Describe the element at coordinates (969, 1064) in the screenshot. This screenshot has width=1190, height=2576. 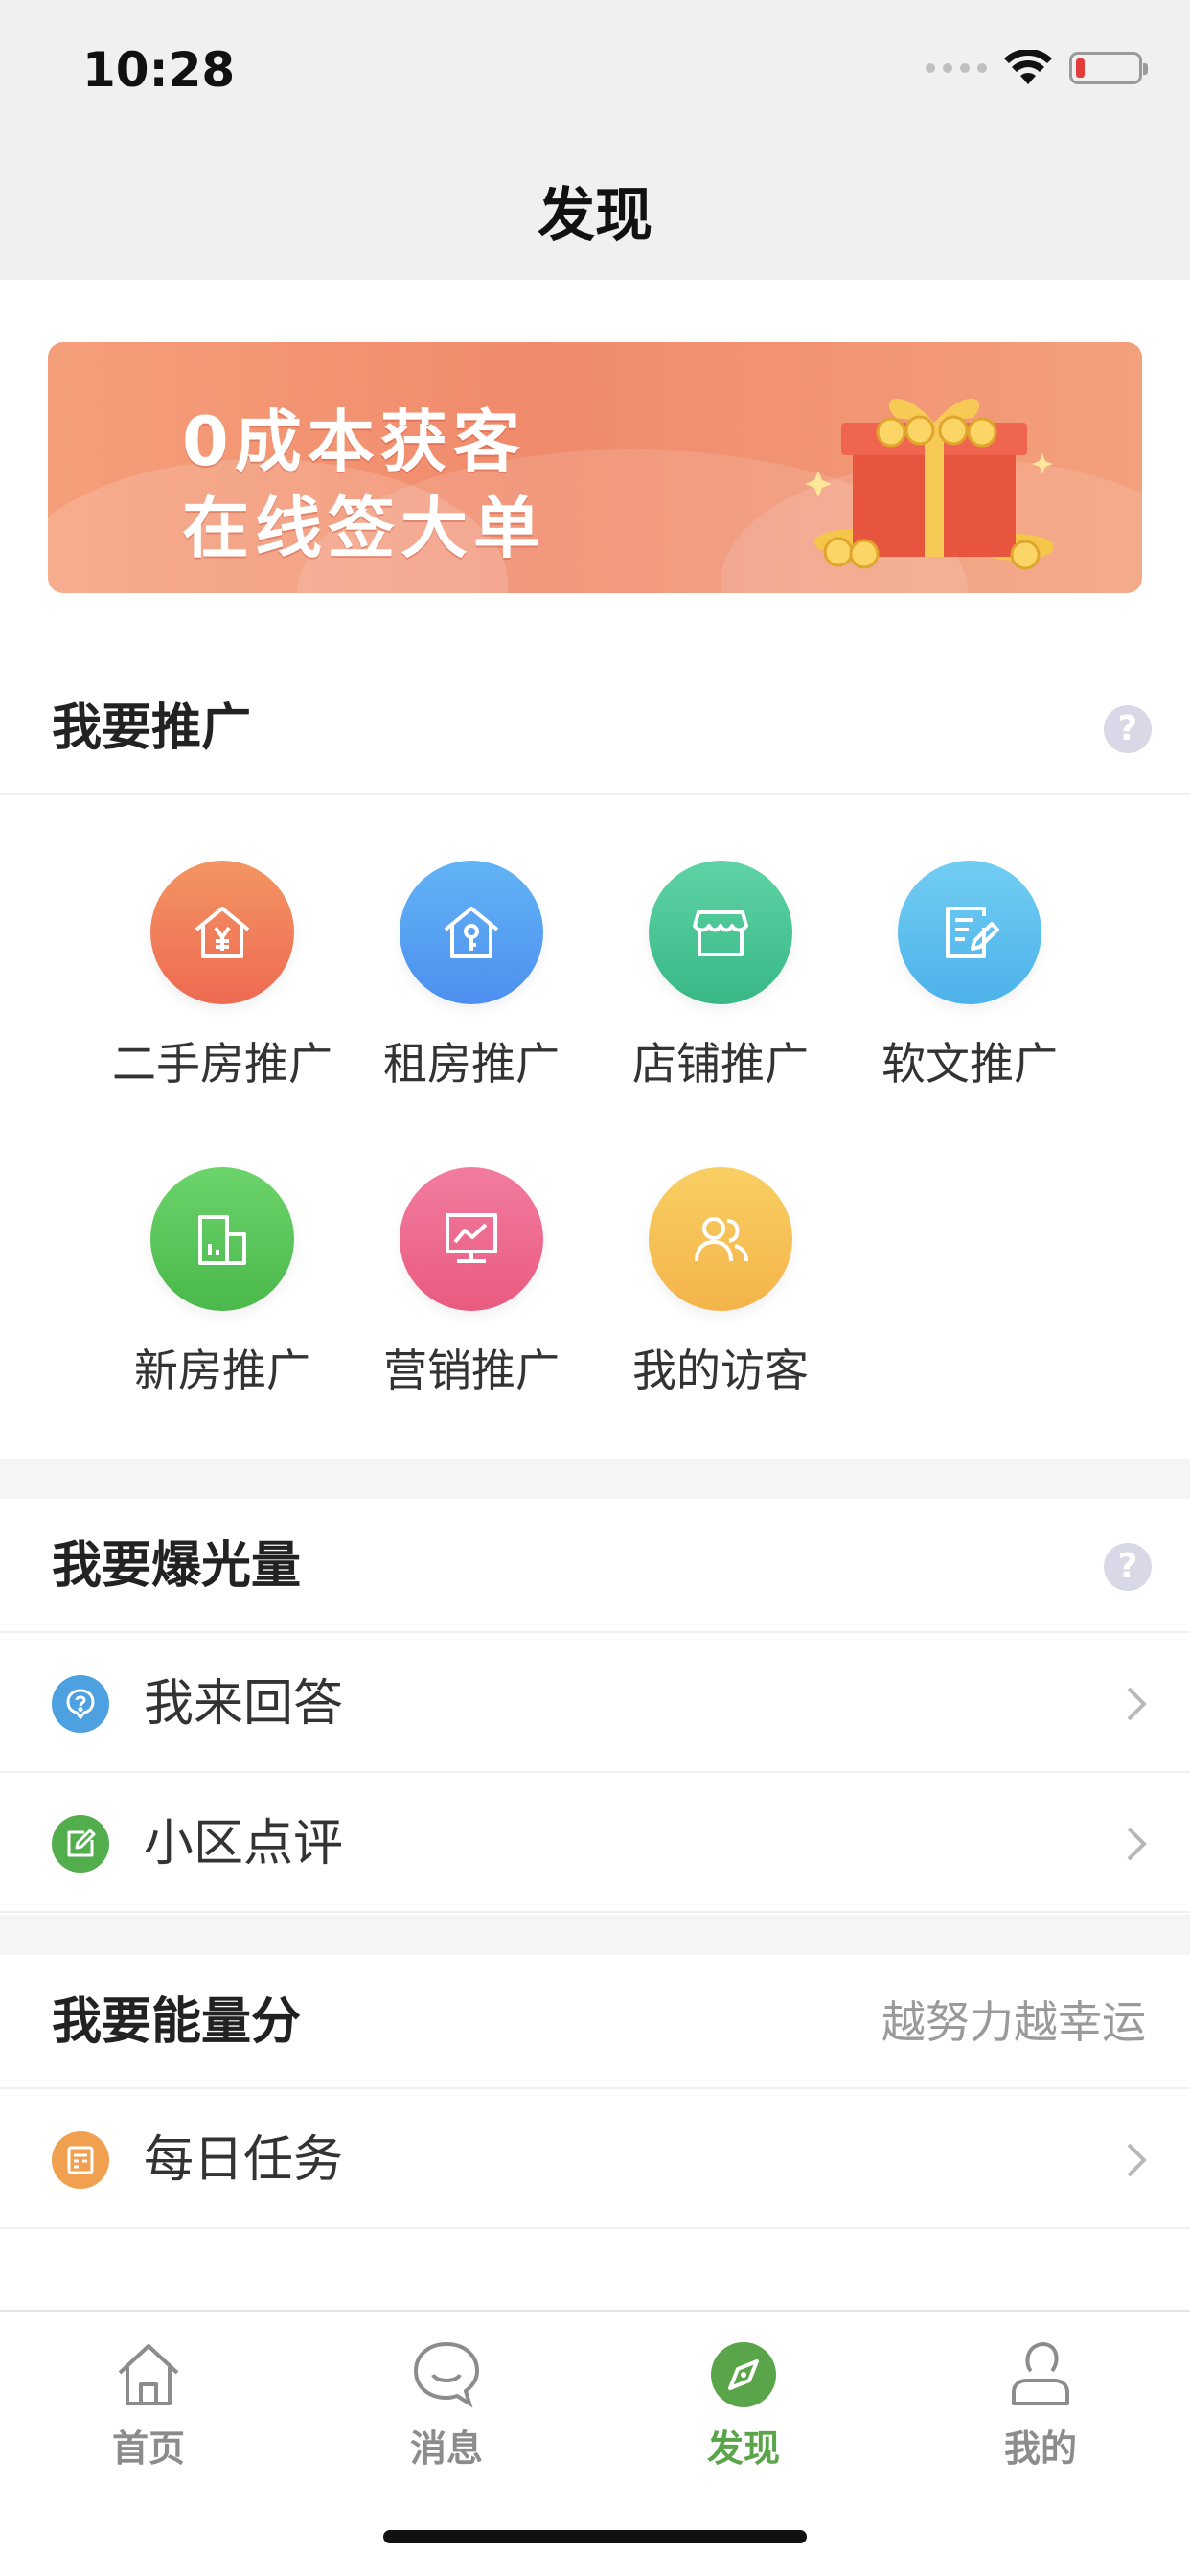
I see `promote-item-label: 软文推广` at that location.